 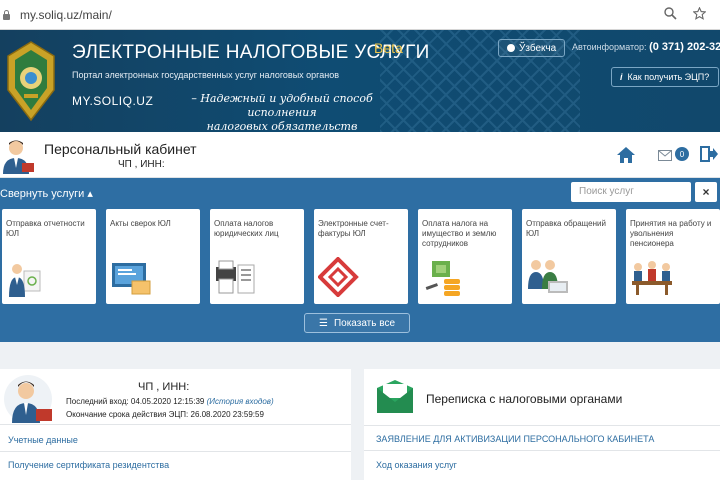 What do you see at coordinates (88, 465) in the screenshot?
I see `residency-certificate-link: Получение сертификата резидентства` at bounding box center [88, 465].